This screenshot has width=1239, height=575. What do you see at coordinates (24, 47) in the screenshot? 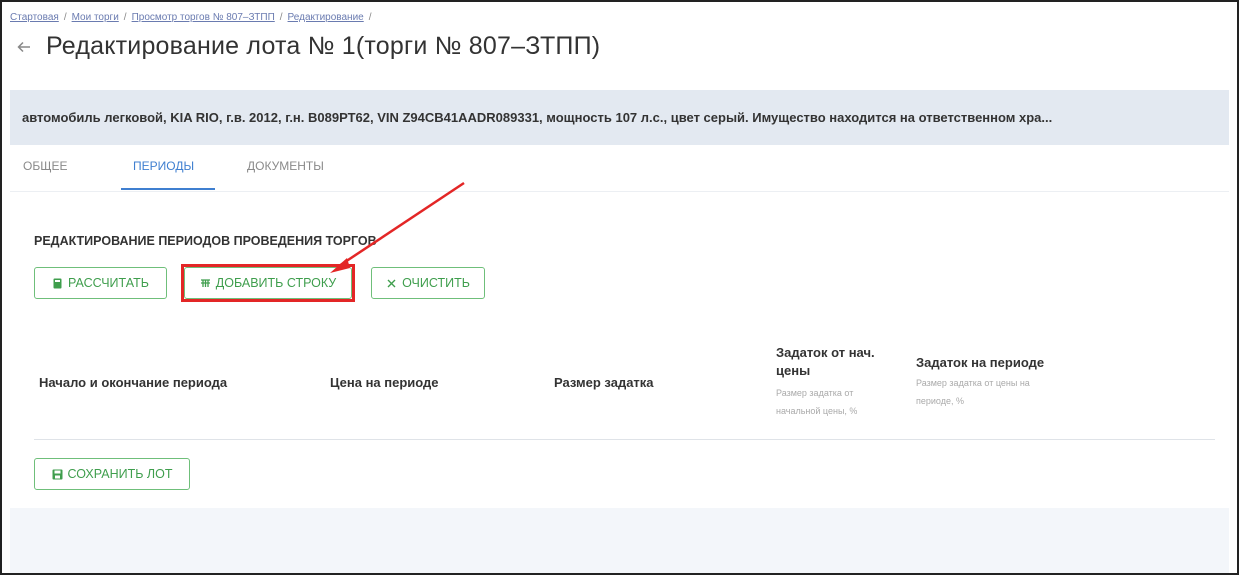
I see `arrow-left-icon` at bounding box center [24, 47].